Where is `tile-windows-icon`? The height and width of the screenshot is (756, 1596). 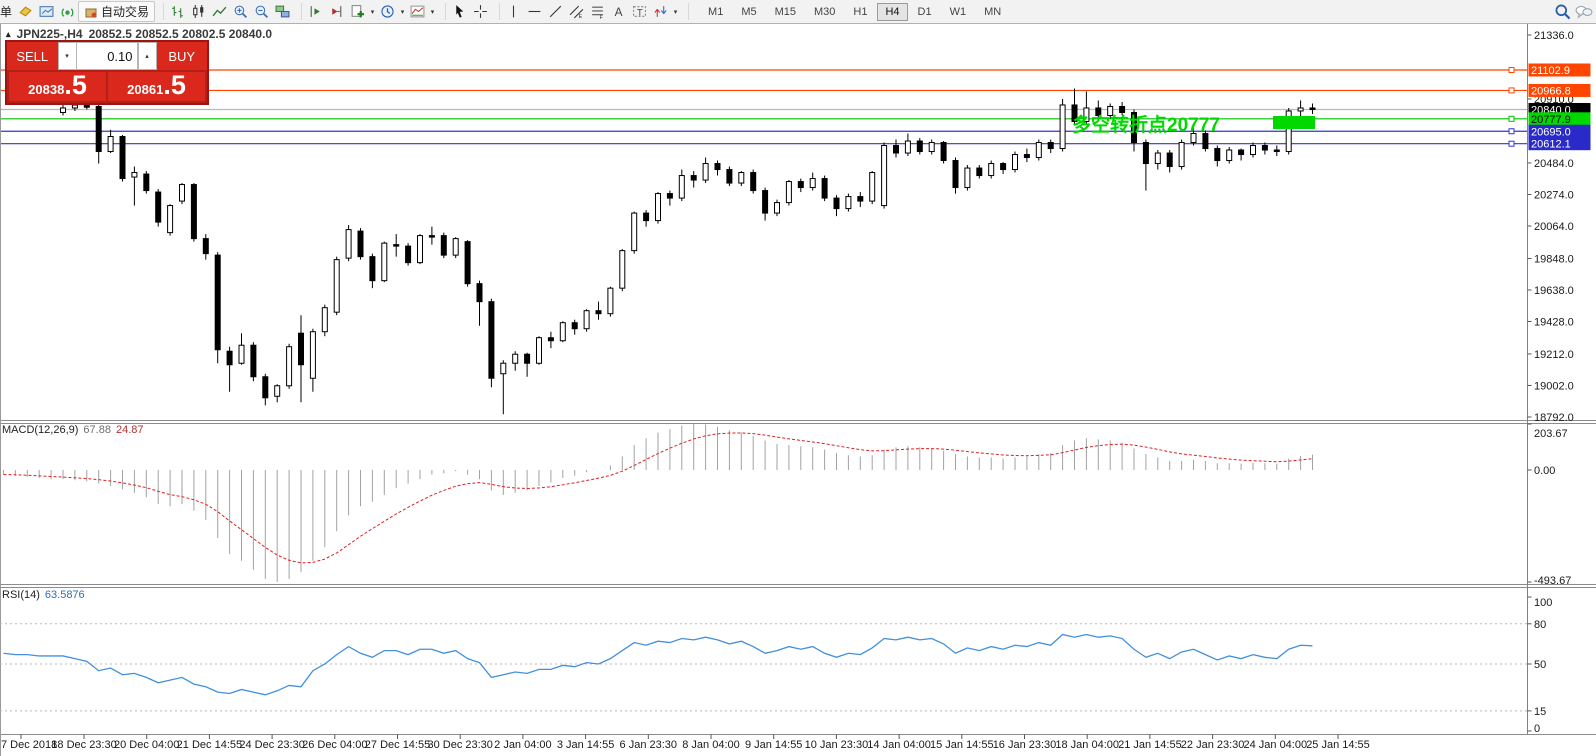
tile-windows-icon is located at coordinates (282, 11).